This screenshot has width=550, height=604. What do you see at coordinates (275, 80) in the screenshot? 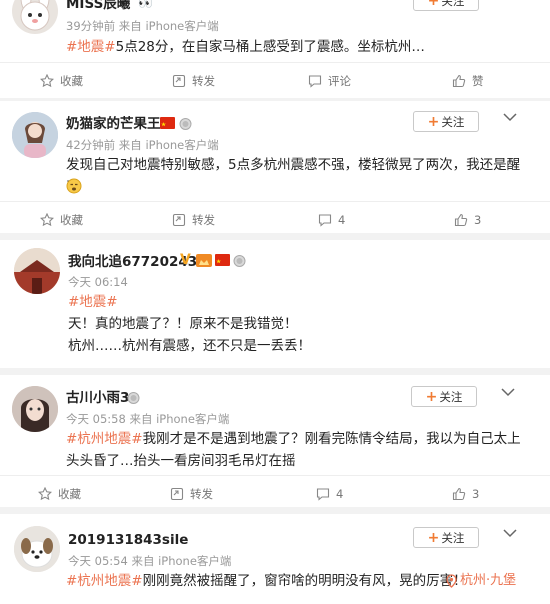
I see `action-bar: 收藏 转发 评论 赞` at bounding box center [275, 80].